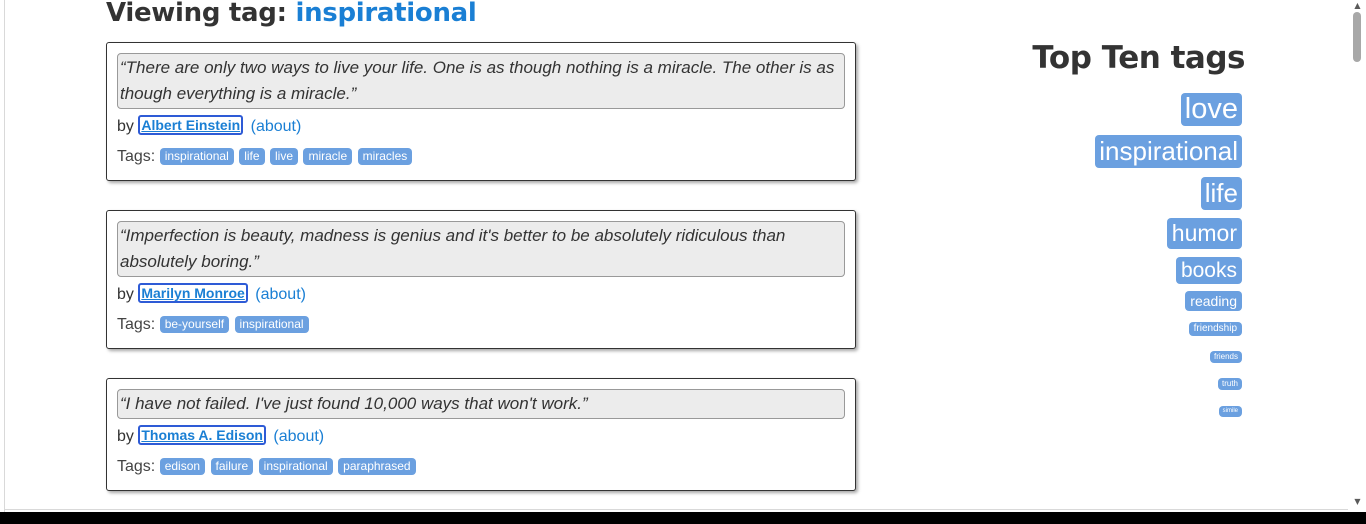 Image resolution: width=1366 pixels, height=524 pixels. What do you see at coordinates (252, 156) in the screenshot?
I see `tag-life: life` at bounding box center [252, 156].